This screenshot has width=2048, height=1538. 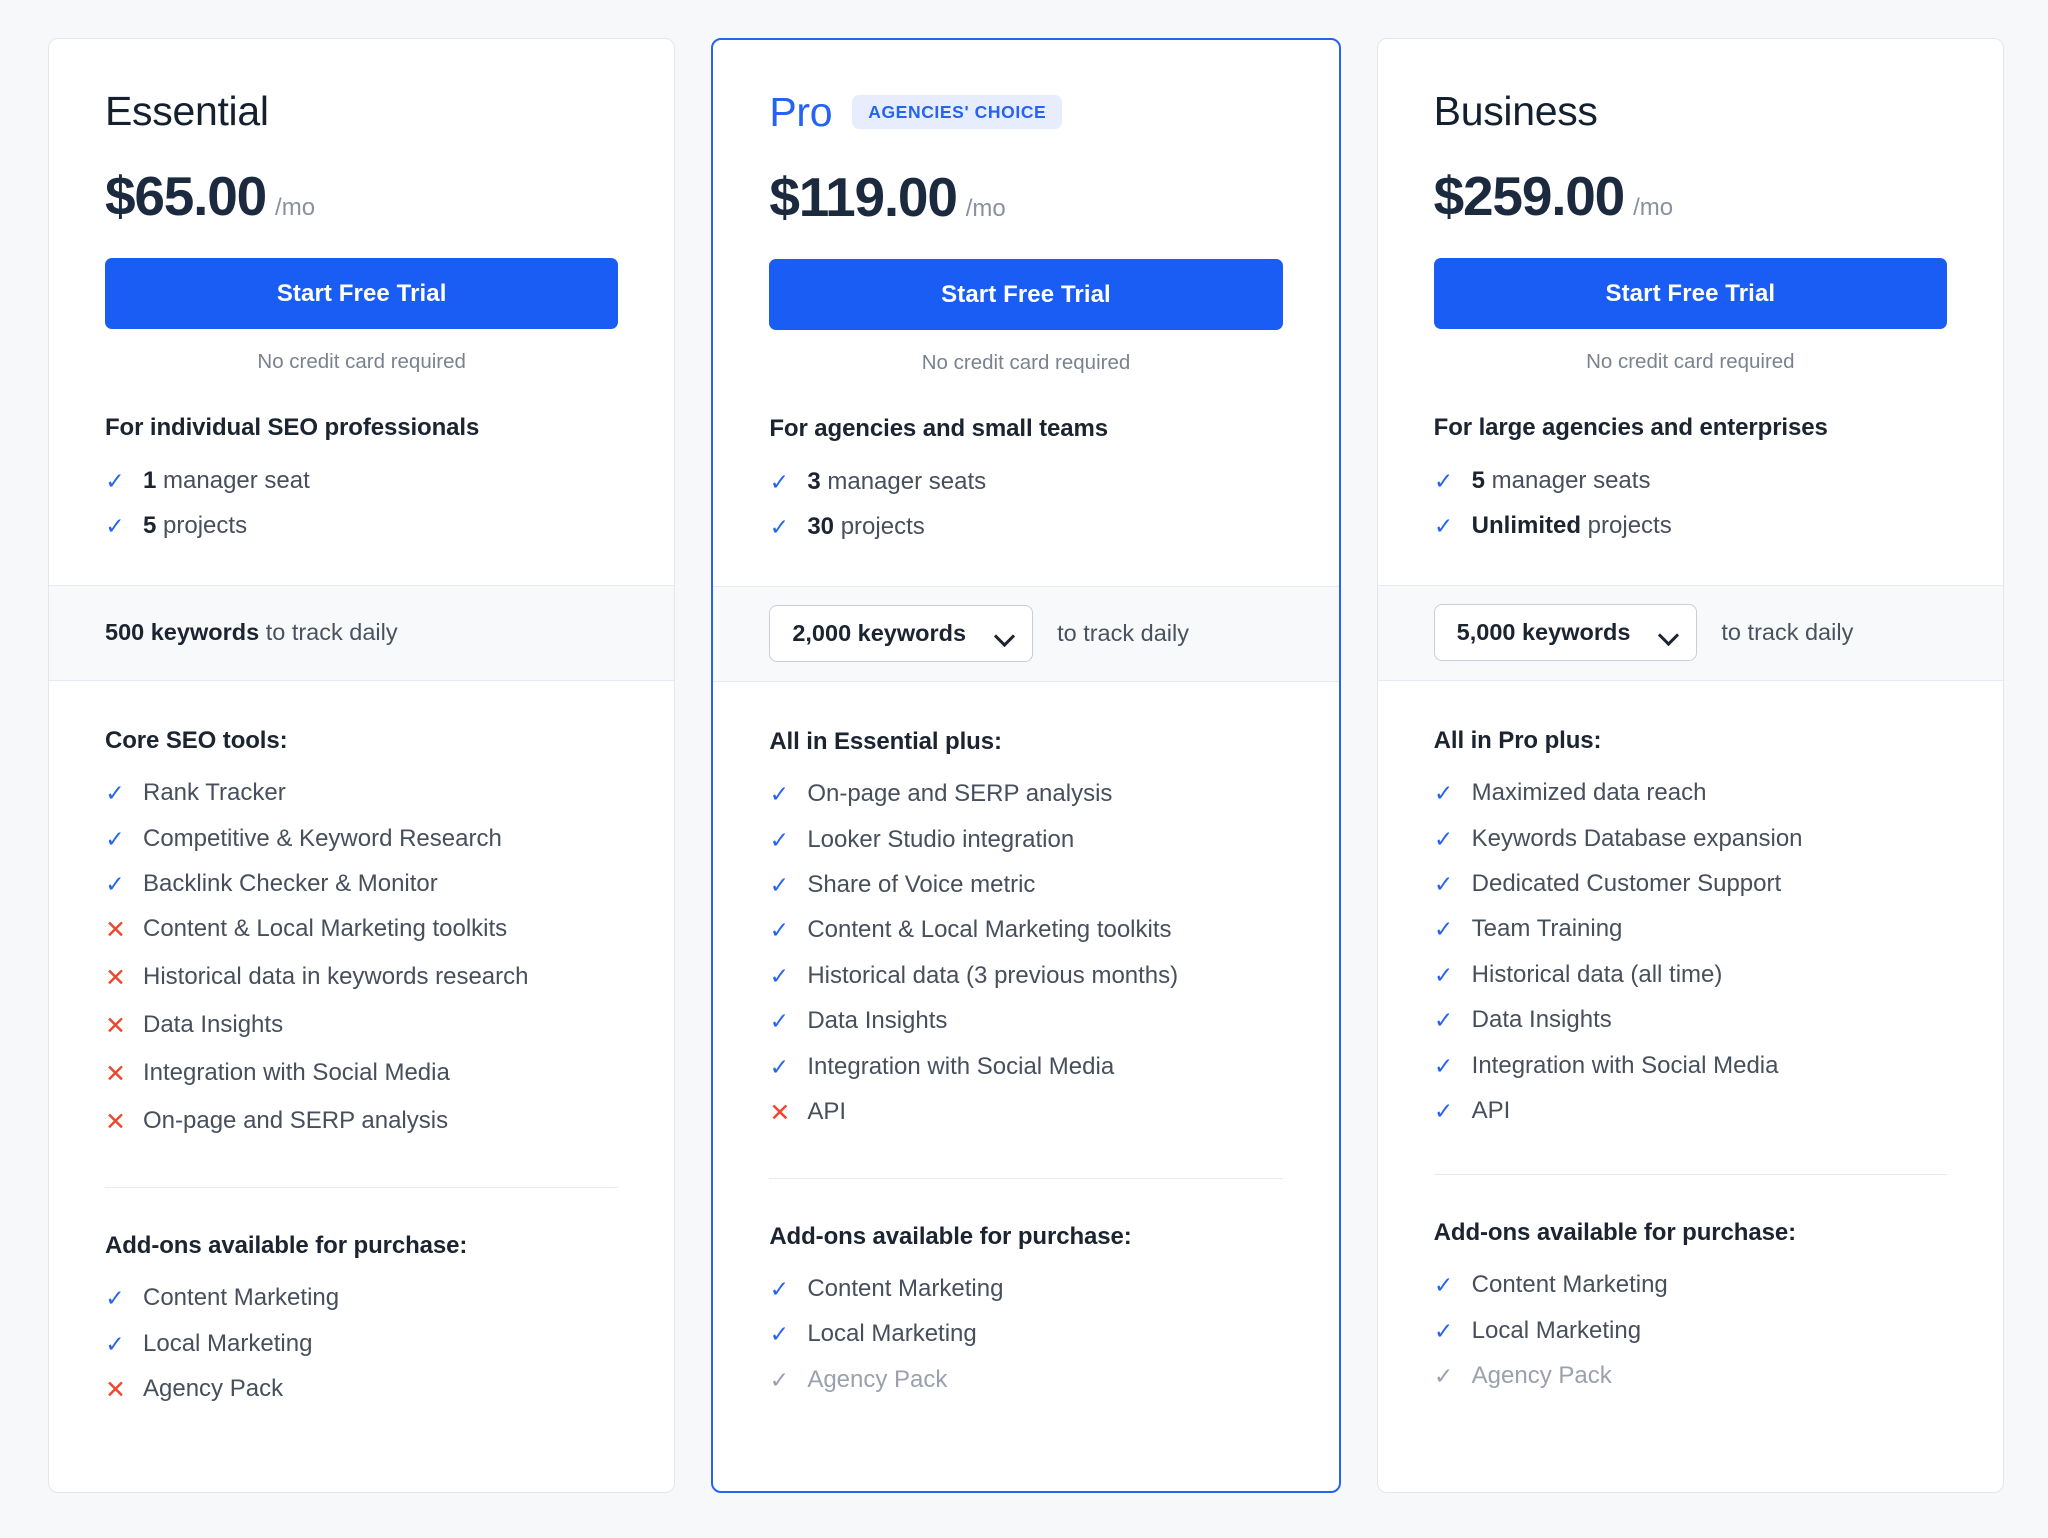 What do you see at coordinates (296, 1121) in the screenshot?
I see `feature-row-label: On-page and SERP analysis` at bounding box center [296, 1121].